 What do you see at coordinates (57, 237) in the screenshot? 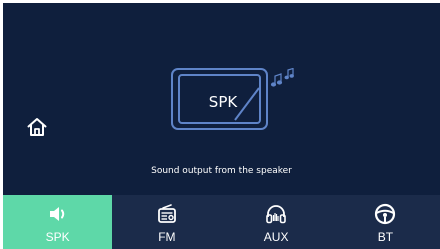
I see `tab-spk-label: SPK` at bounding box center [57, 237].